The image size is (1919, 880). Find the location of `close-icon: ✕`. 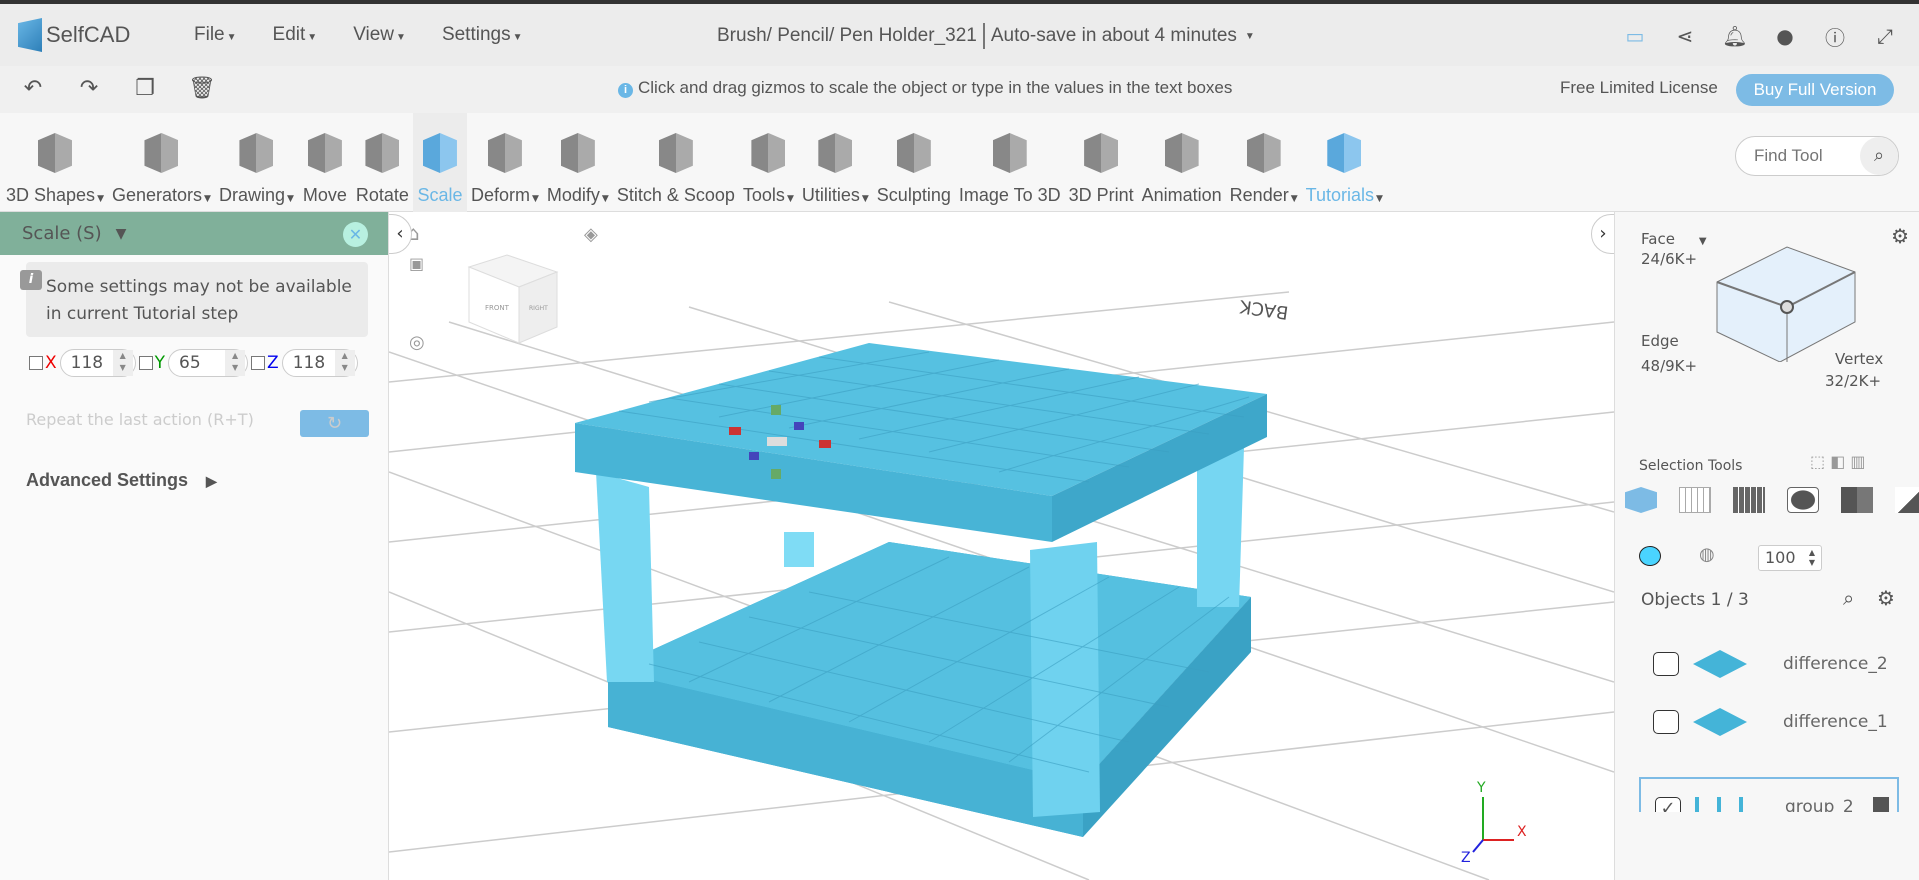

close-icon: ✕ is located at coordinates (355, 234).